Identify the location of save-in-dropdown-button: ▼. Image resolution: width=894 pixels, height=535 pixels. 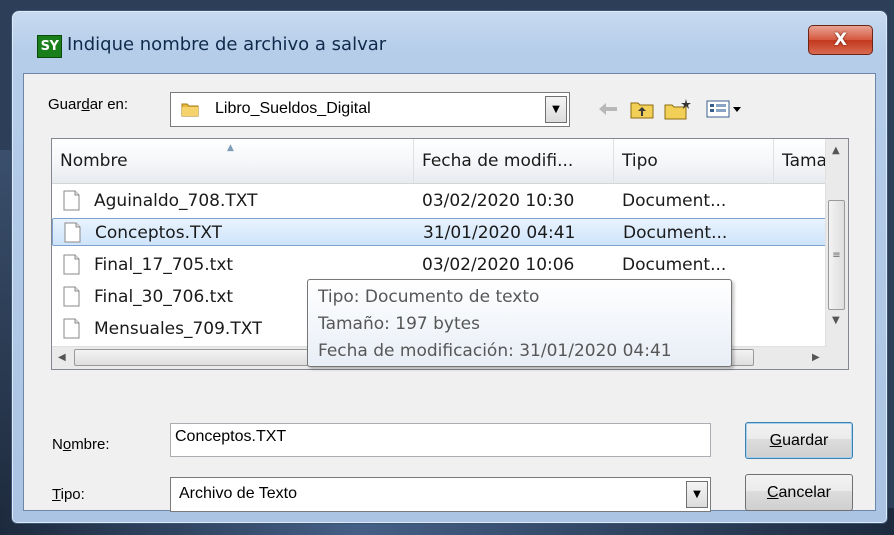
(556, 109).